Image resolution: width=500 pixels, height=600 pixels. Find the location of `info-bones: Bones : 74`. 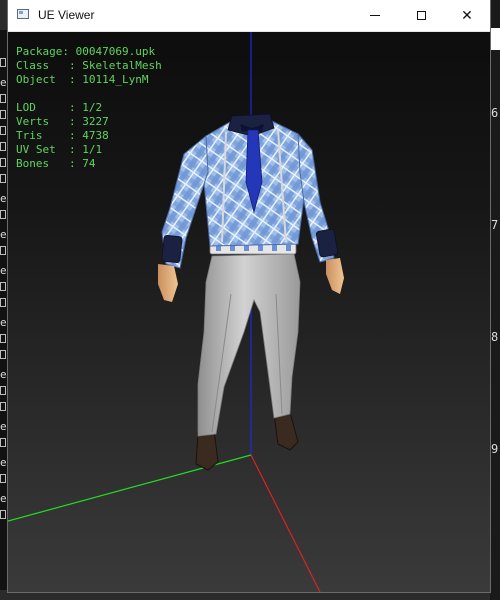

info-bones: Bones : 74 is located at coordinates (56, 163).